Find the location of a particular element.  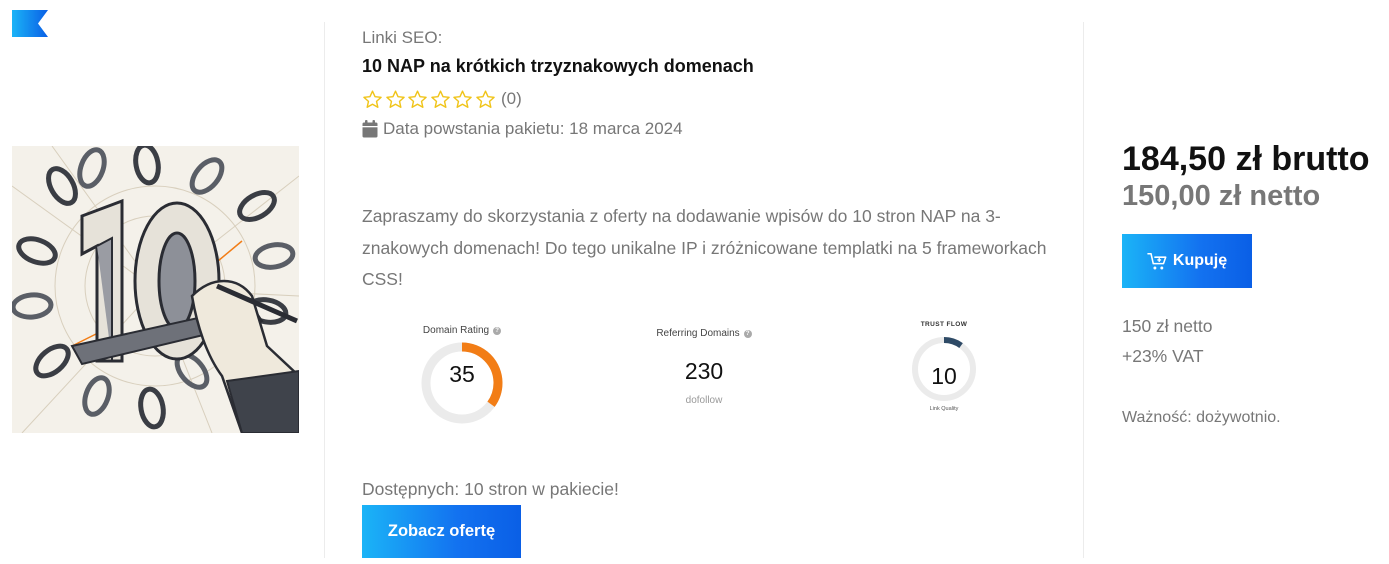

buy-label: Kupuję is located at coordinates (1200, 260).